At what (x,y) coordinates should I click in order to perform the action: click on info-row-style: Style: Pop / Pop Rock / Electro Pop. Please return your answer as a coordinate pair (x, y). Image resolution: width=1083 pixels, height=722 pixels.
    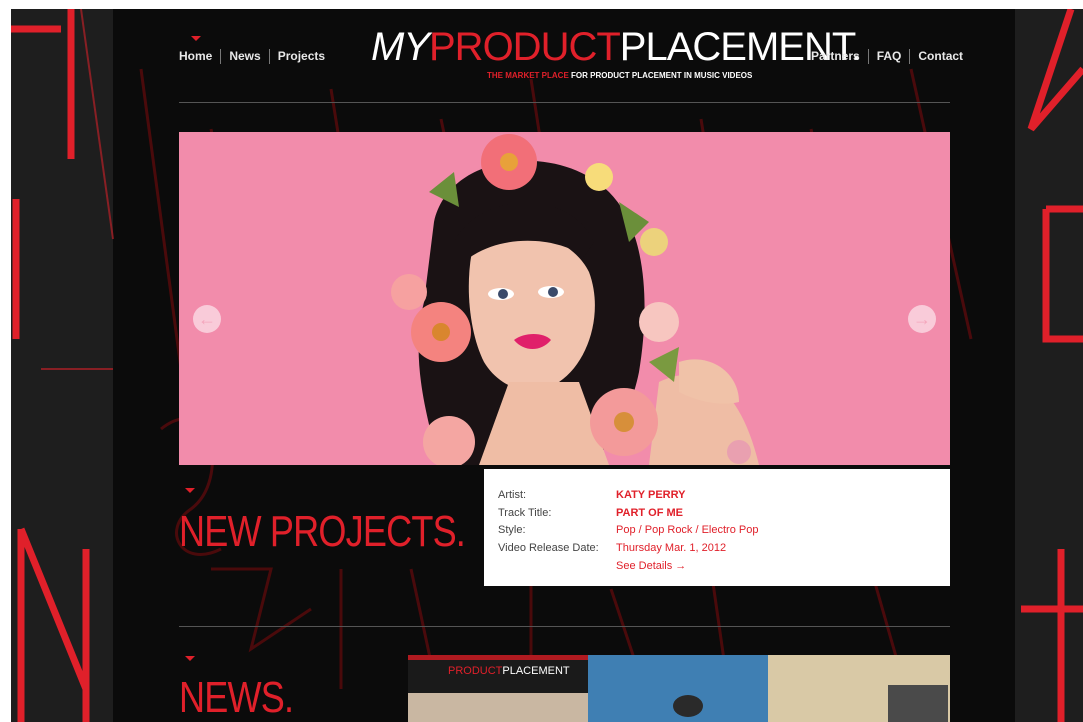
    Looking at the image, I should click on (724, 531).